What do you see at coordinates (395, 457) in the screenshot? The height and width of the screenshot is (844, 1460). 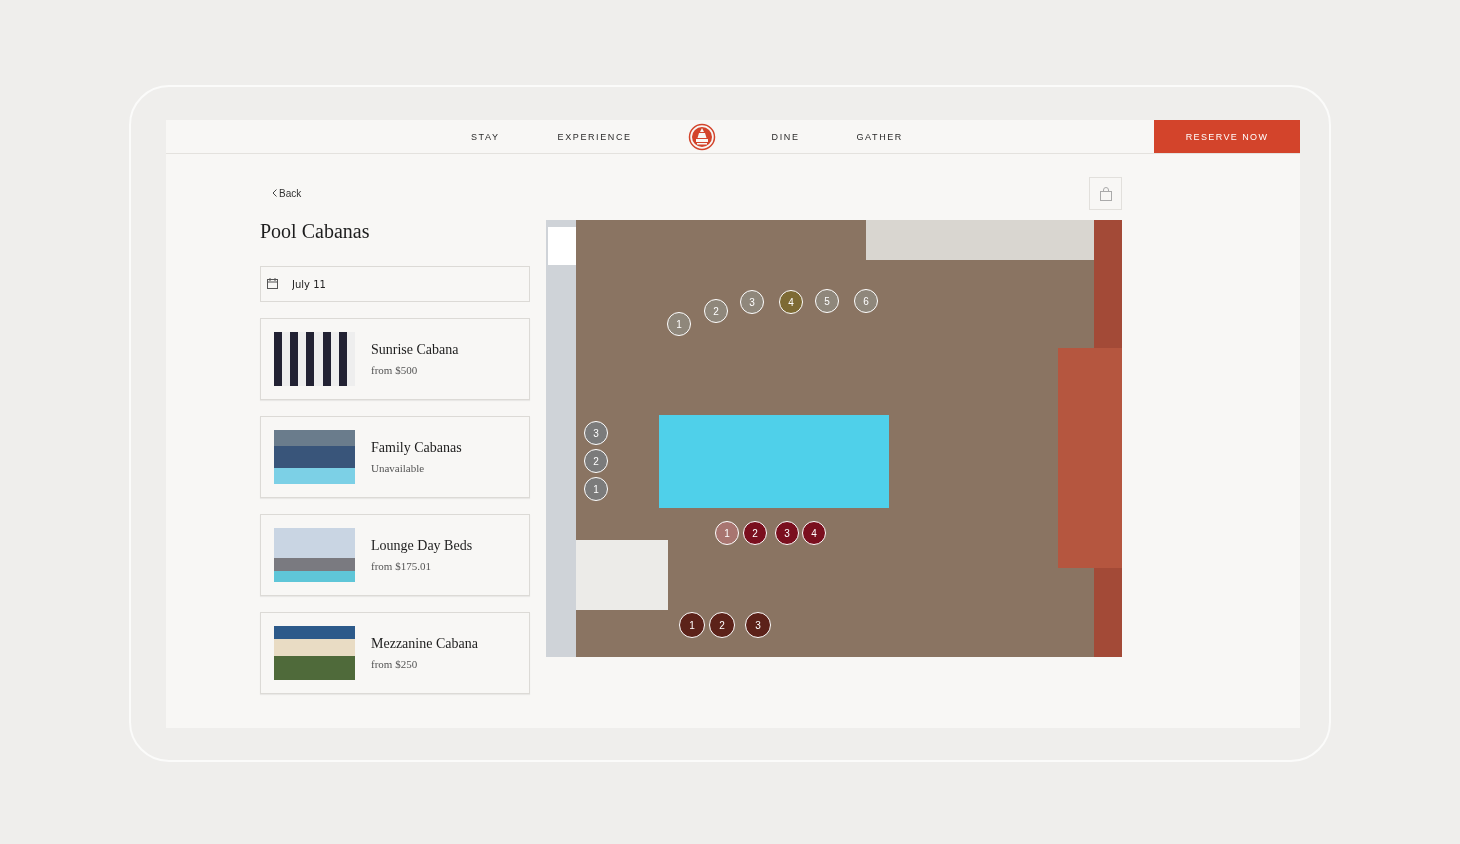 I see `cabana-option-card: Family Cabanas Unavailable` at bounding box center [395, 457].